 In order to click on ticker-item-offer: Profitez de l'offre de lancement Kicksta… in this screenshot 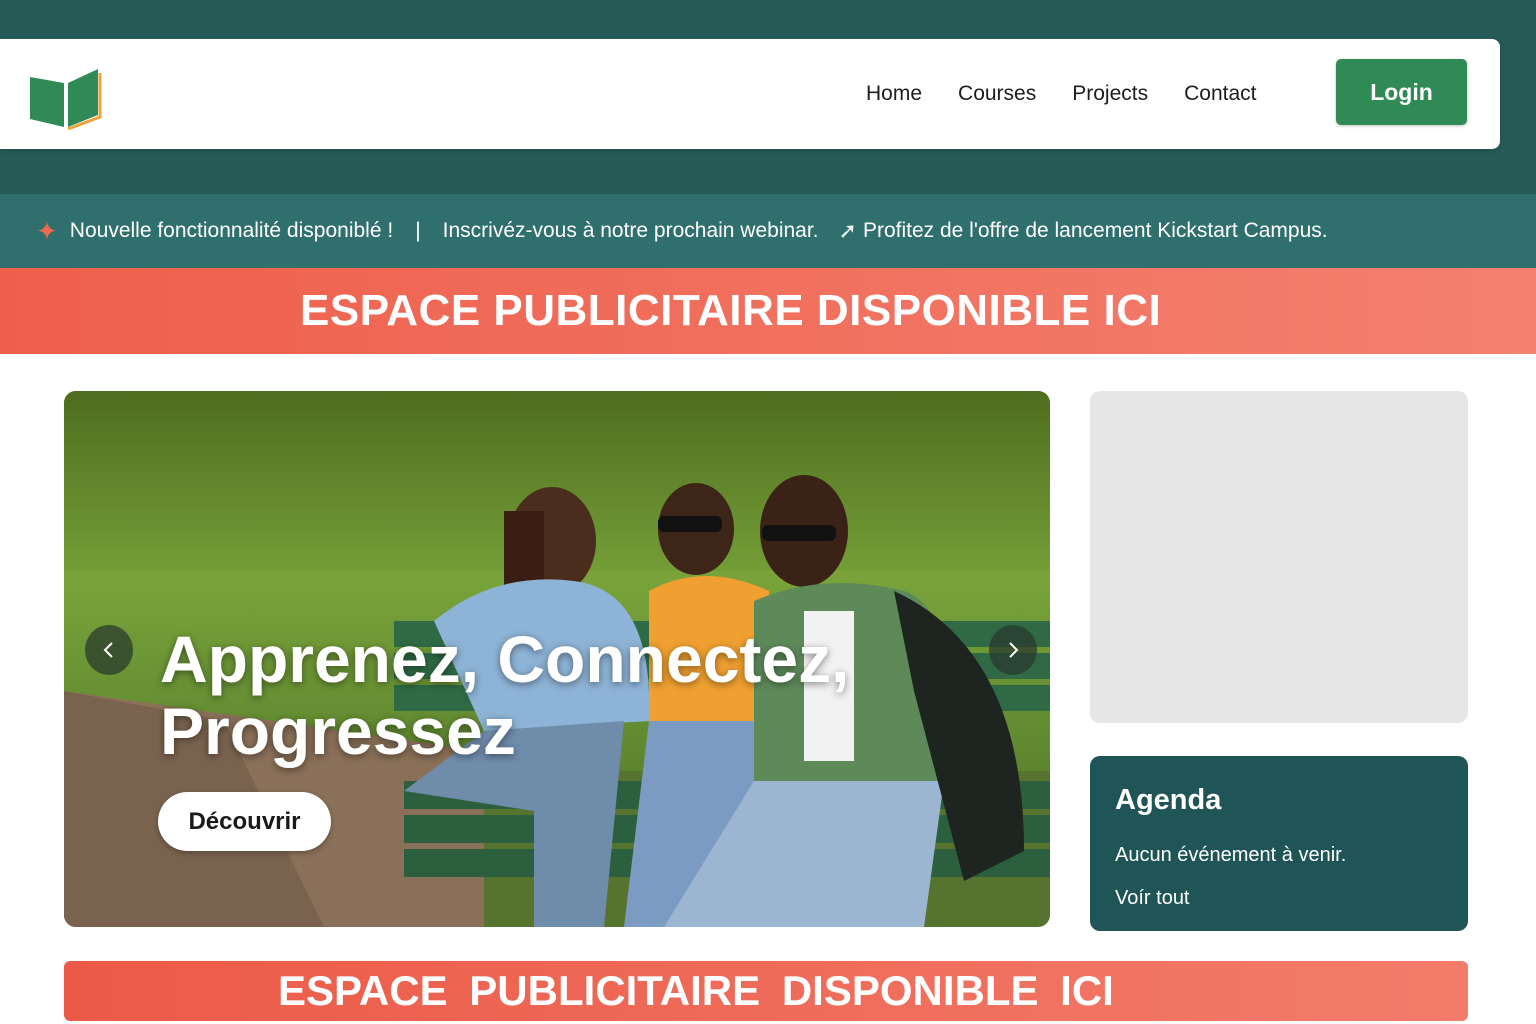, I will do `click(1095, 230)`.